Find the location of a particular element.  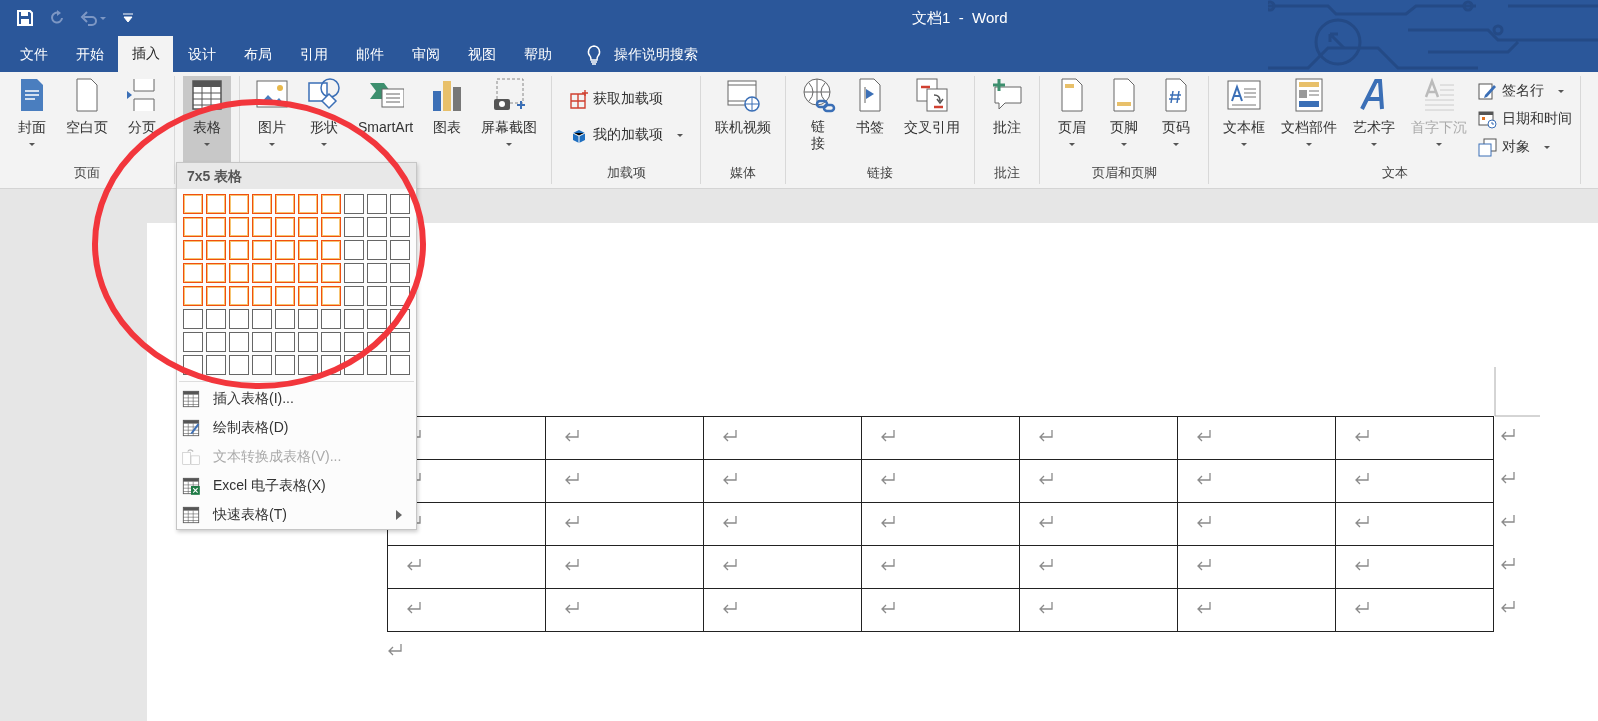

ribbon-tab: 文件 is located at coordinates (33, 55).